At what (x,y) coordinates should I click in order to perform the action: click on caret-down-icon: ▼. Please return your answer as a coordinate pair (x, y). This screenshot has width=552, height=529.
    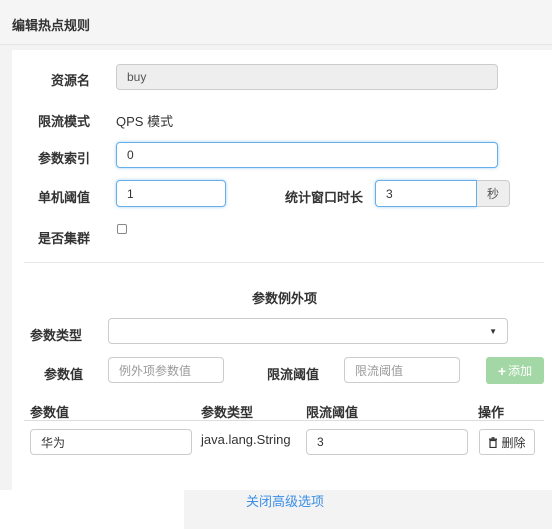
    Looking at the image, I should click on (493, 331).